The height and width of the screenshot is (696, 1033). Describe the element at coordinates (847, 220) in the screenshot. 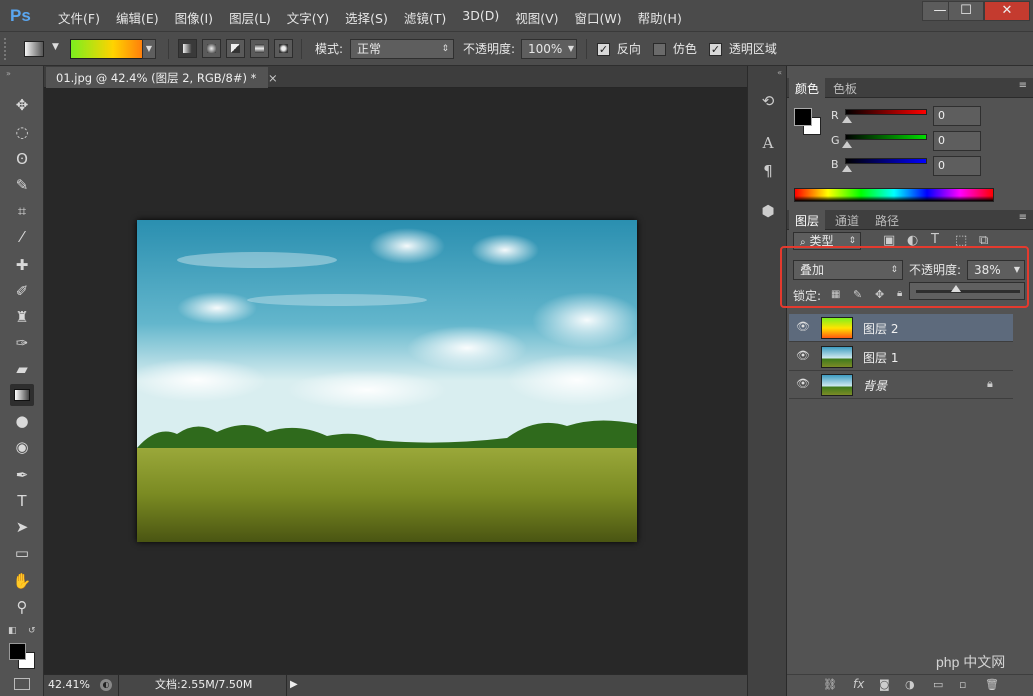

I see `tab-channels: 通道` at that location.